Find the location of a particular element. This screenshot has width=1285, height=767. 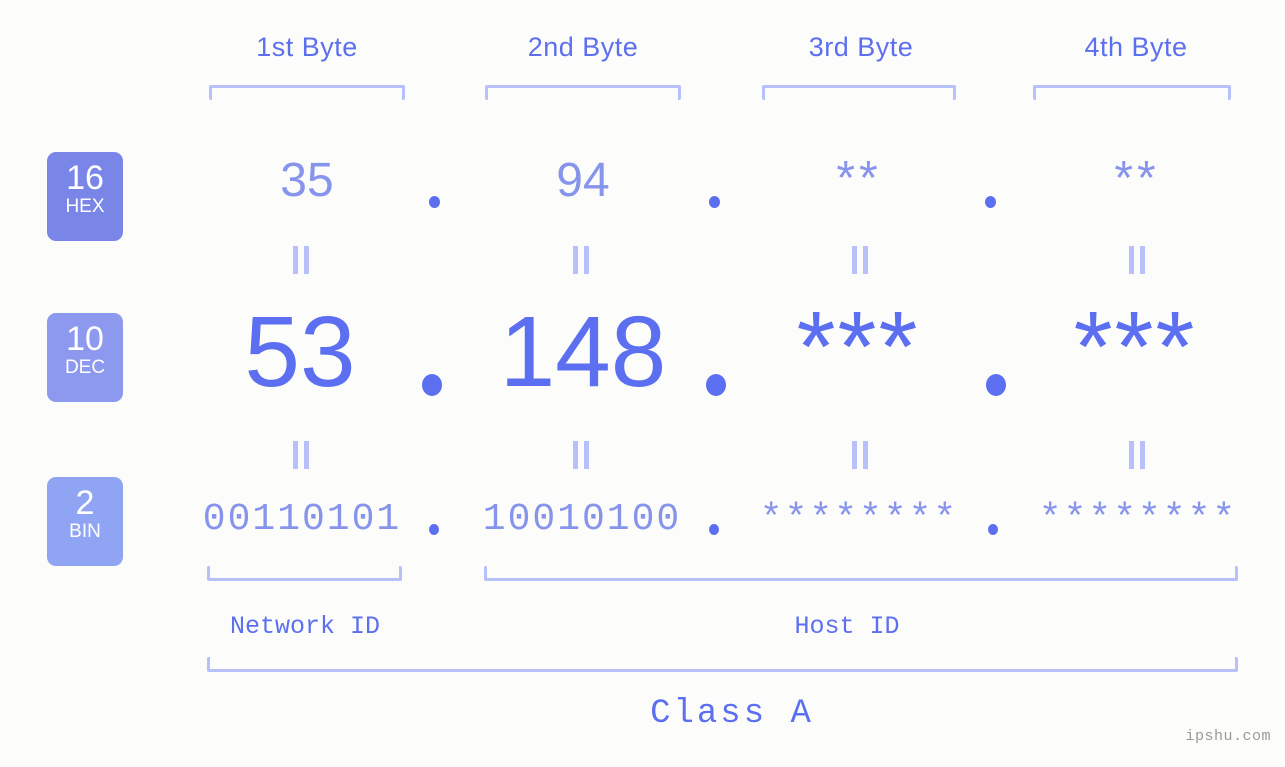

network-id-label: Network ID is located at coordinates (305, 626).